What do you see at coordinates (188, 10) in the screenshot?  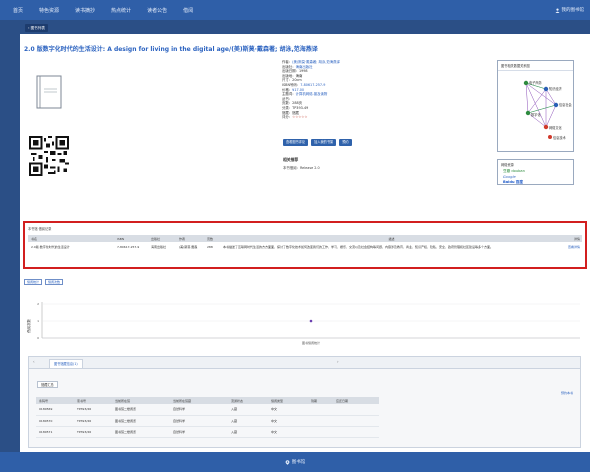 I see `nav-item-borrow: 借阅` at bounding box center [188, 10].